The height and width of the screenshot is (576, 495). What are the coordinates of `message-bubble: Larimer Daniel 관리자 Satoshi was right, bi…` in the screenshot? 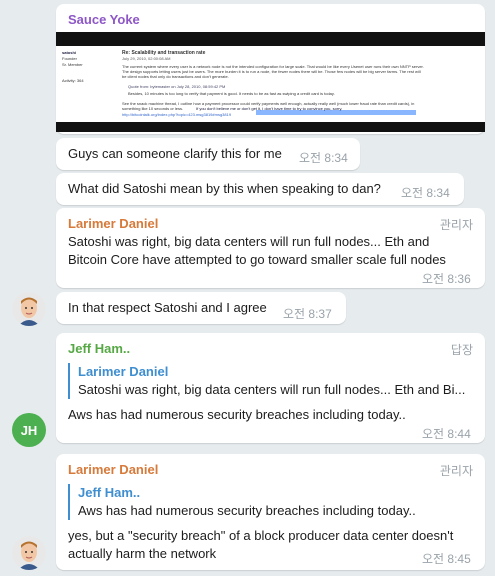 It's located at (270, 248).